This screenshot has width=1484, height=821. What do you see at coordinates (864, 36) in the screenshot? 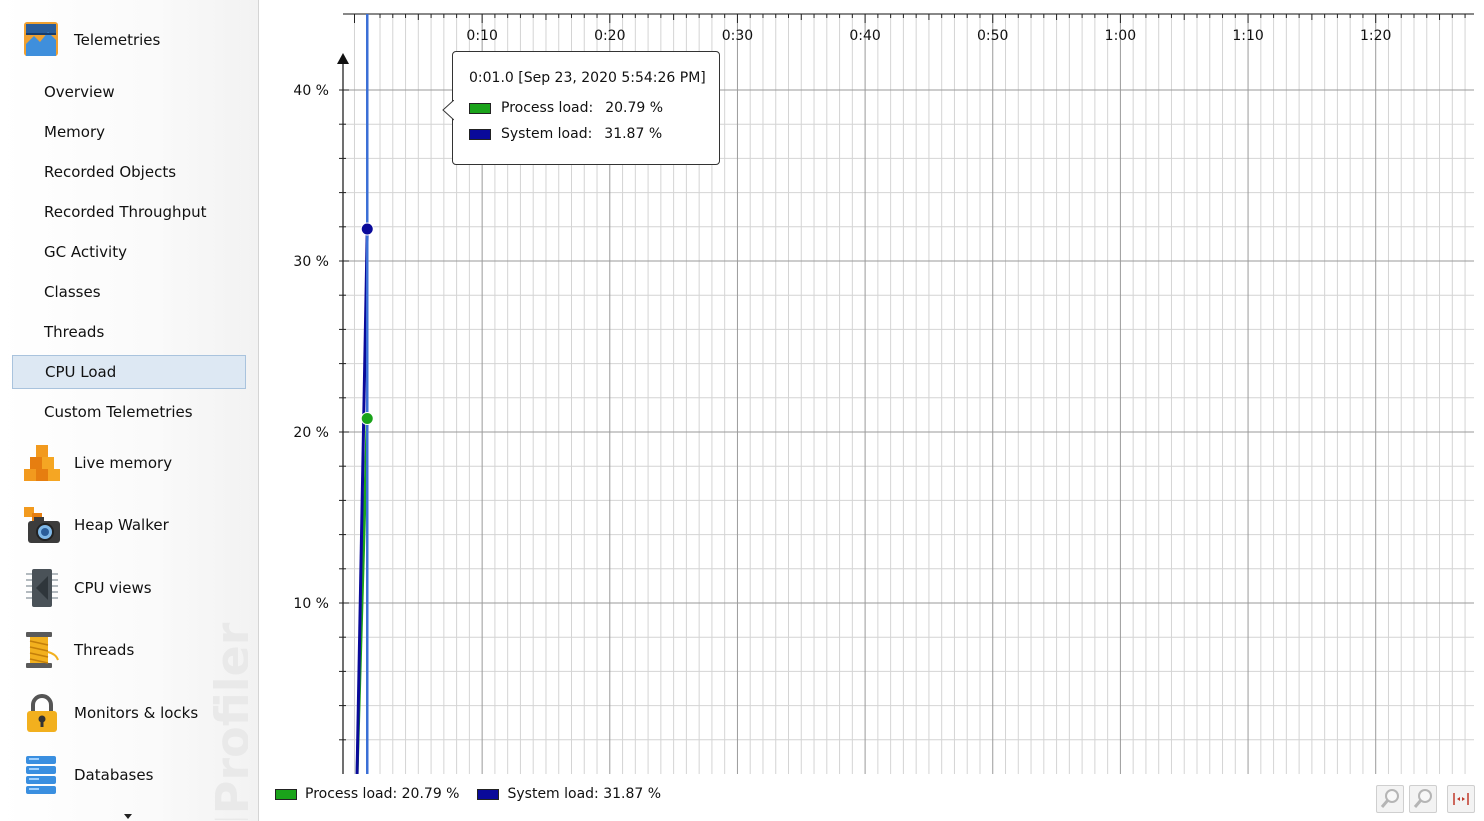
I see `x-tick-label: 0:40` at bounding box center [864, 36].